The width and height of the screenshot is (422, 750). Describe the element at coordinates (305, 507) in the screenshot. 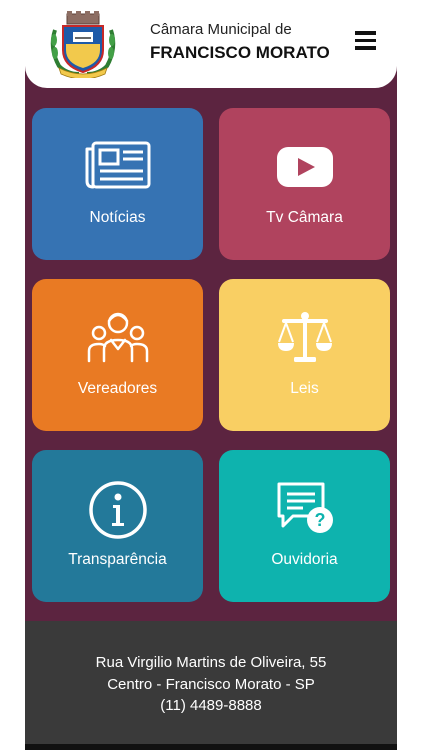

I see `chat-question-icon: ?` at that location.